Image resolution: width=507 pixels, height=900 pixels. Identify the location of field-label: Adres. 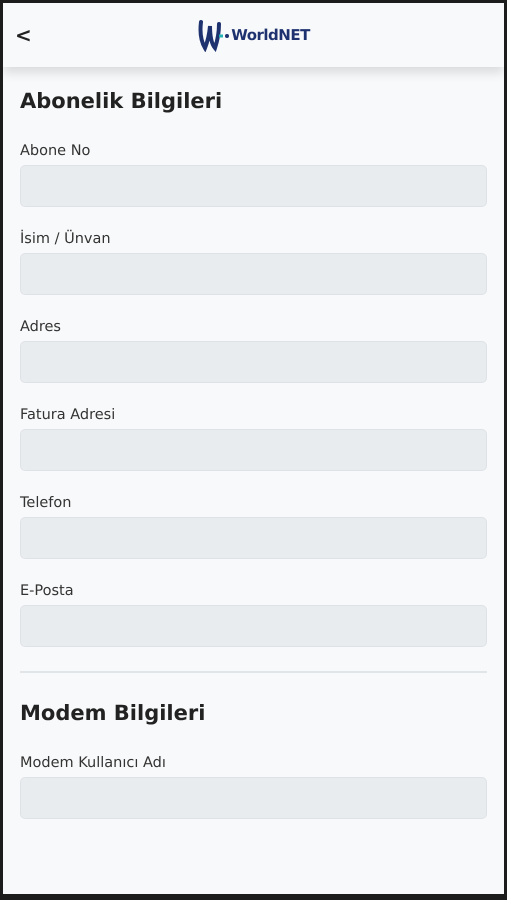
(41, 327).